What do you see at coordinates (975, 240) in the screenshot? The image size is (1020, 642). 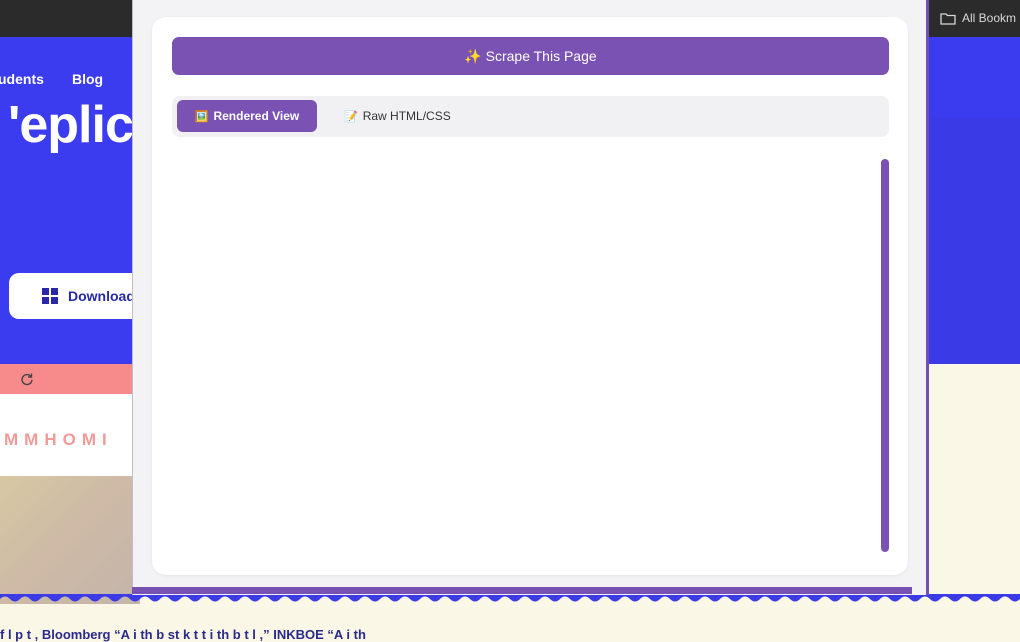 I see `hero-texture` at bounding box center [975, 240].